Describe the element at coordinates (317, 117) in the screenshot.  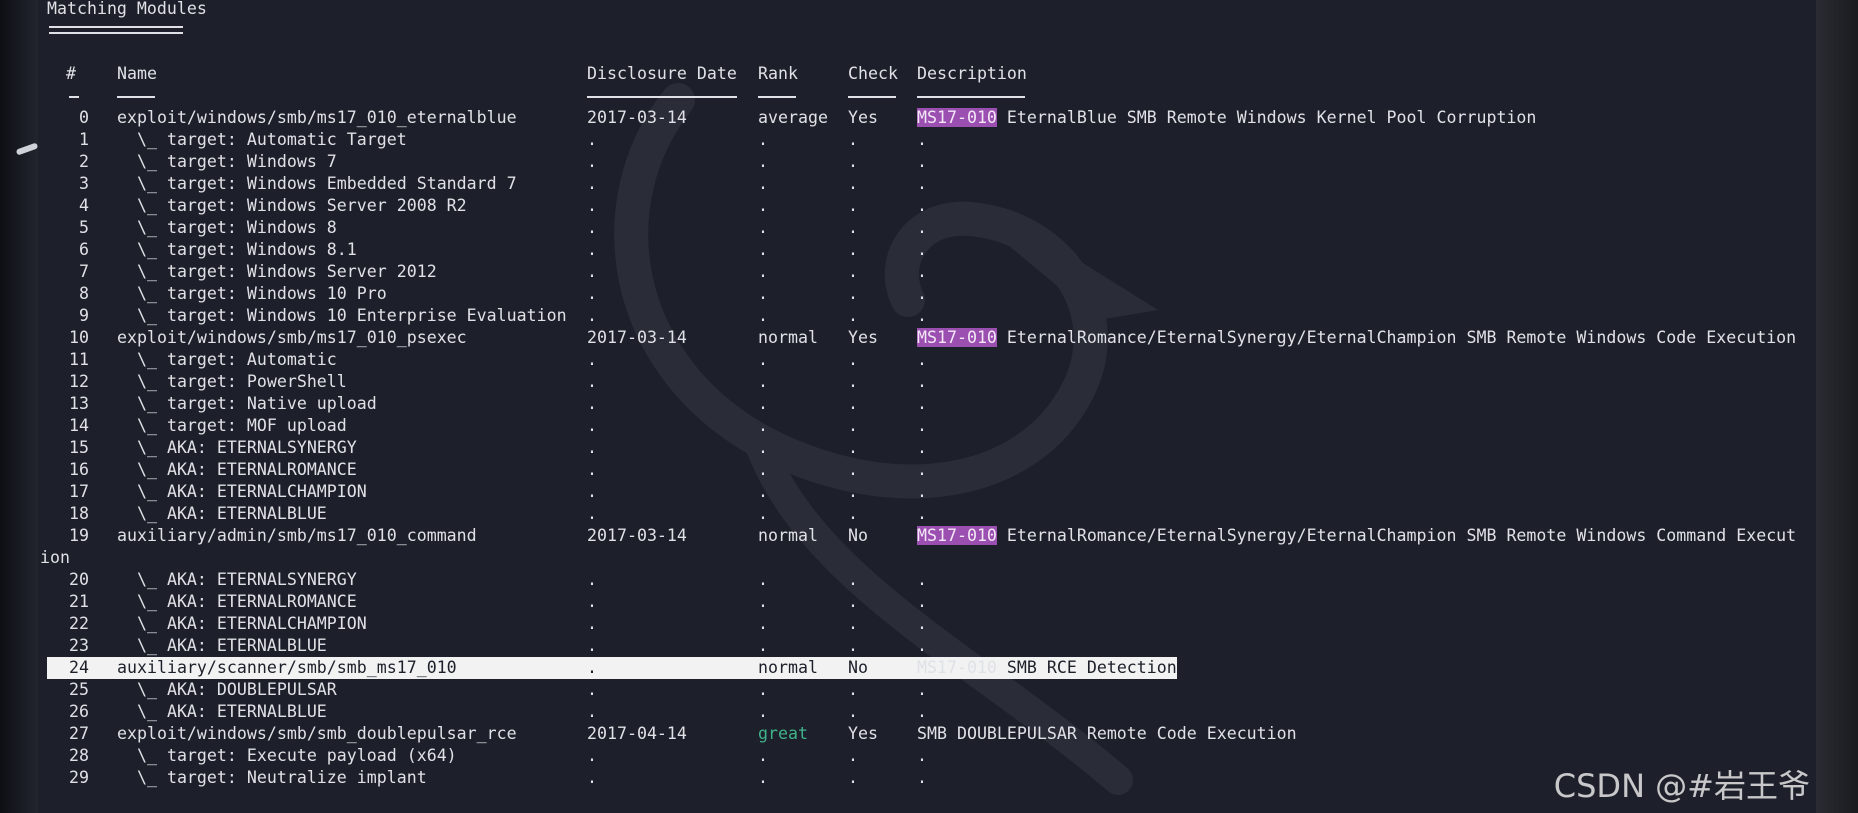
I see `row-name: exploit/windows/smb/ms17_010_eternalblue` at that location.